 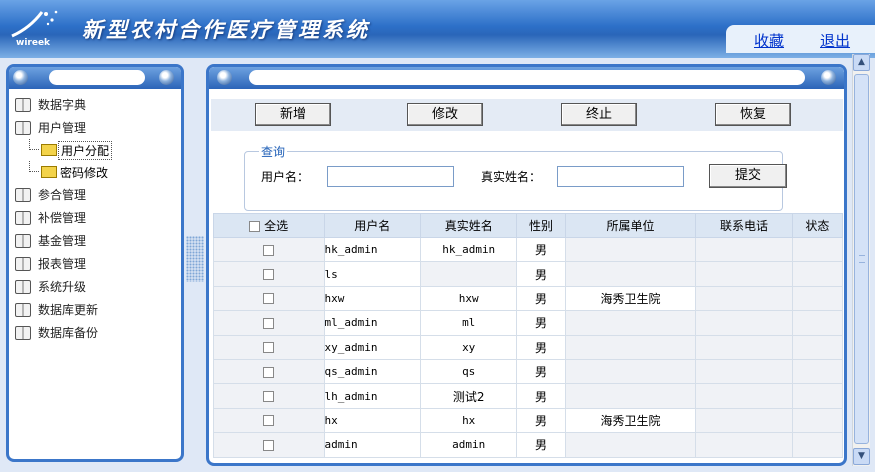 What do you see at coordinates (62, 194) in the screenshot?
I see `sidebar-item-label: 参合管理` at bounding box center [62, 194].